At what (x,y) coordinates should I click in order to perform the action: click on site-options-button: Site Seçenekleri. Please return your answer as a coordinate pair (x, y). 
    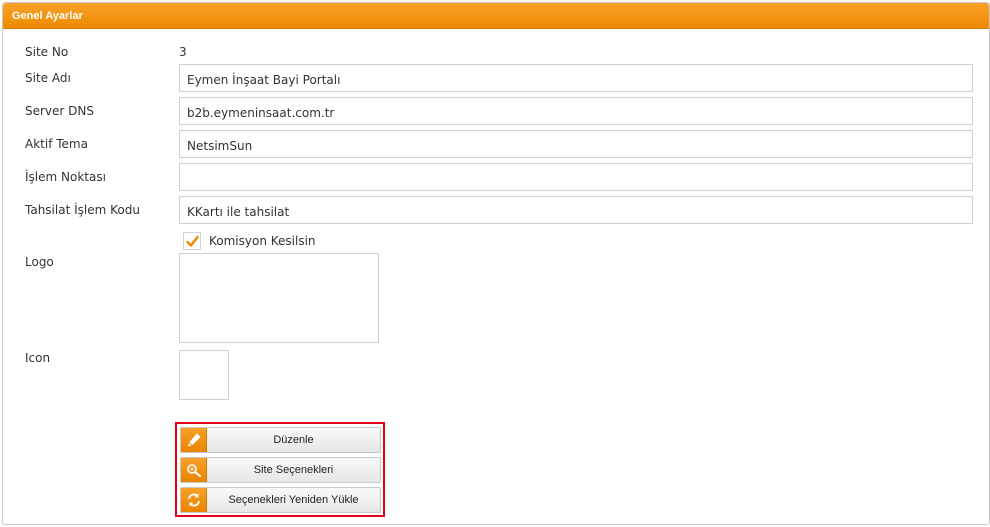
    Looking at the image, I should click on (280, 470).